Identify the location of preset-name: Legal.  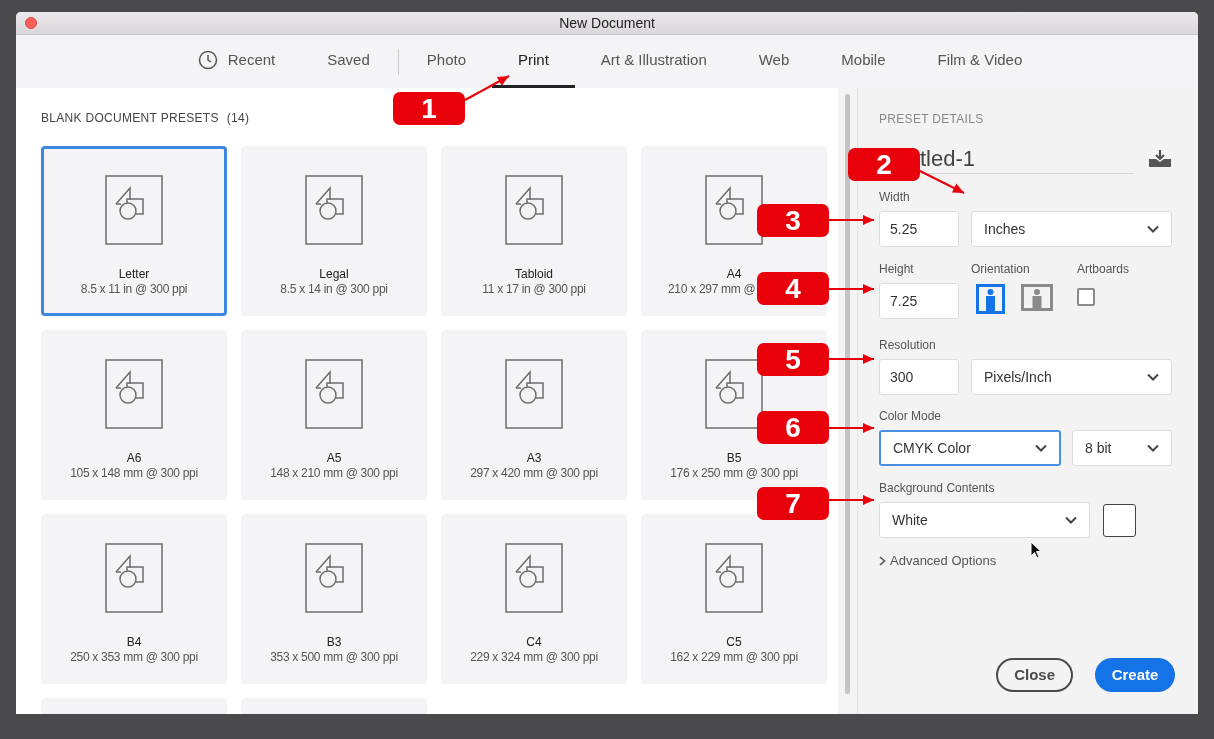
(334, 274).